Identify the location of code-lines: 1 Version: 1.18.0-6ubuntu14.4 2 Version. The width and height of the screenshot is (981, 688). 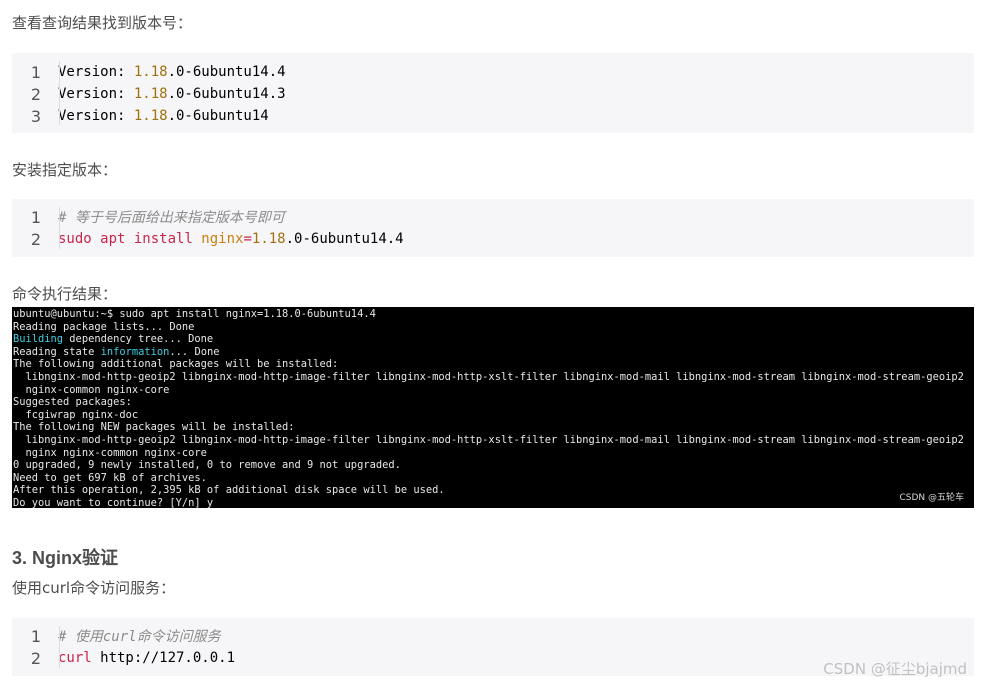
(493, 94).